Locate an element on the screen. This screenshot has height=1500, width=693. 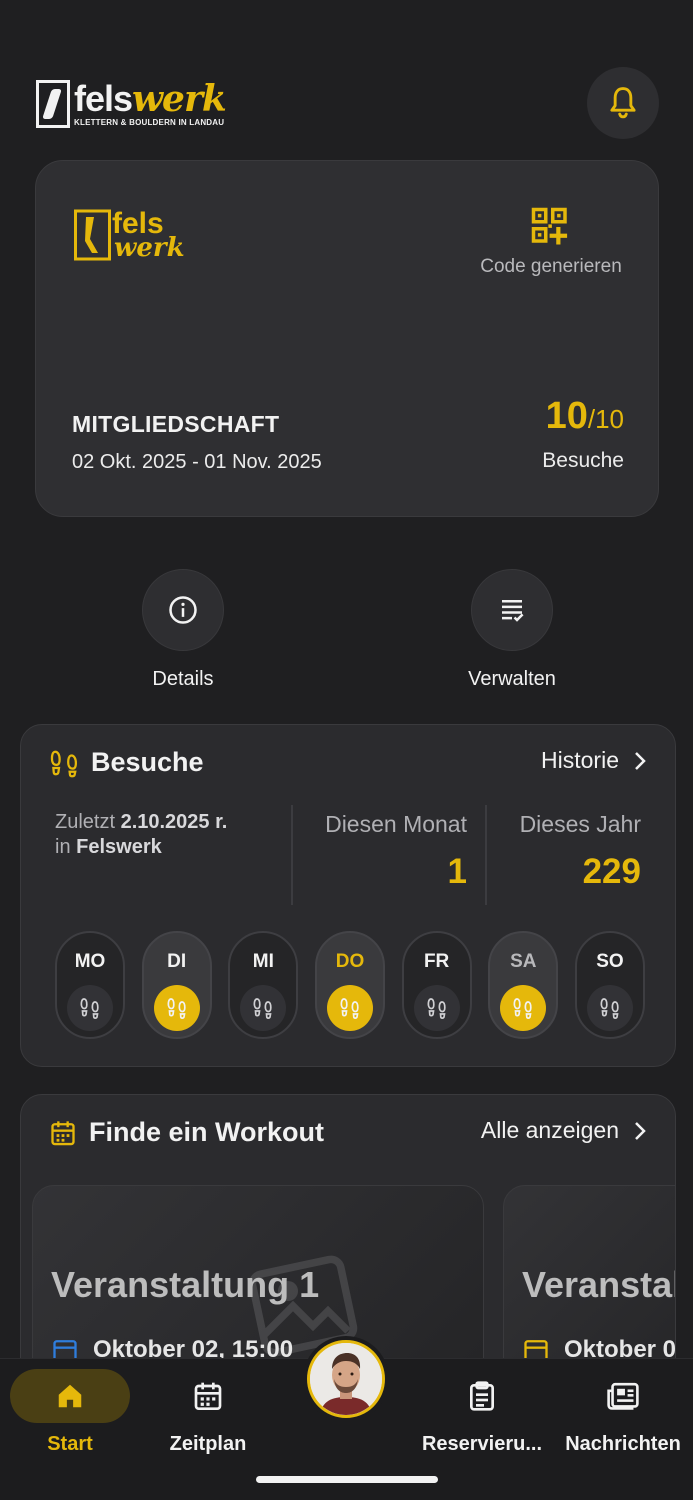
membership-visits-label: Besuche is located at coordinates (583, 460).